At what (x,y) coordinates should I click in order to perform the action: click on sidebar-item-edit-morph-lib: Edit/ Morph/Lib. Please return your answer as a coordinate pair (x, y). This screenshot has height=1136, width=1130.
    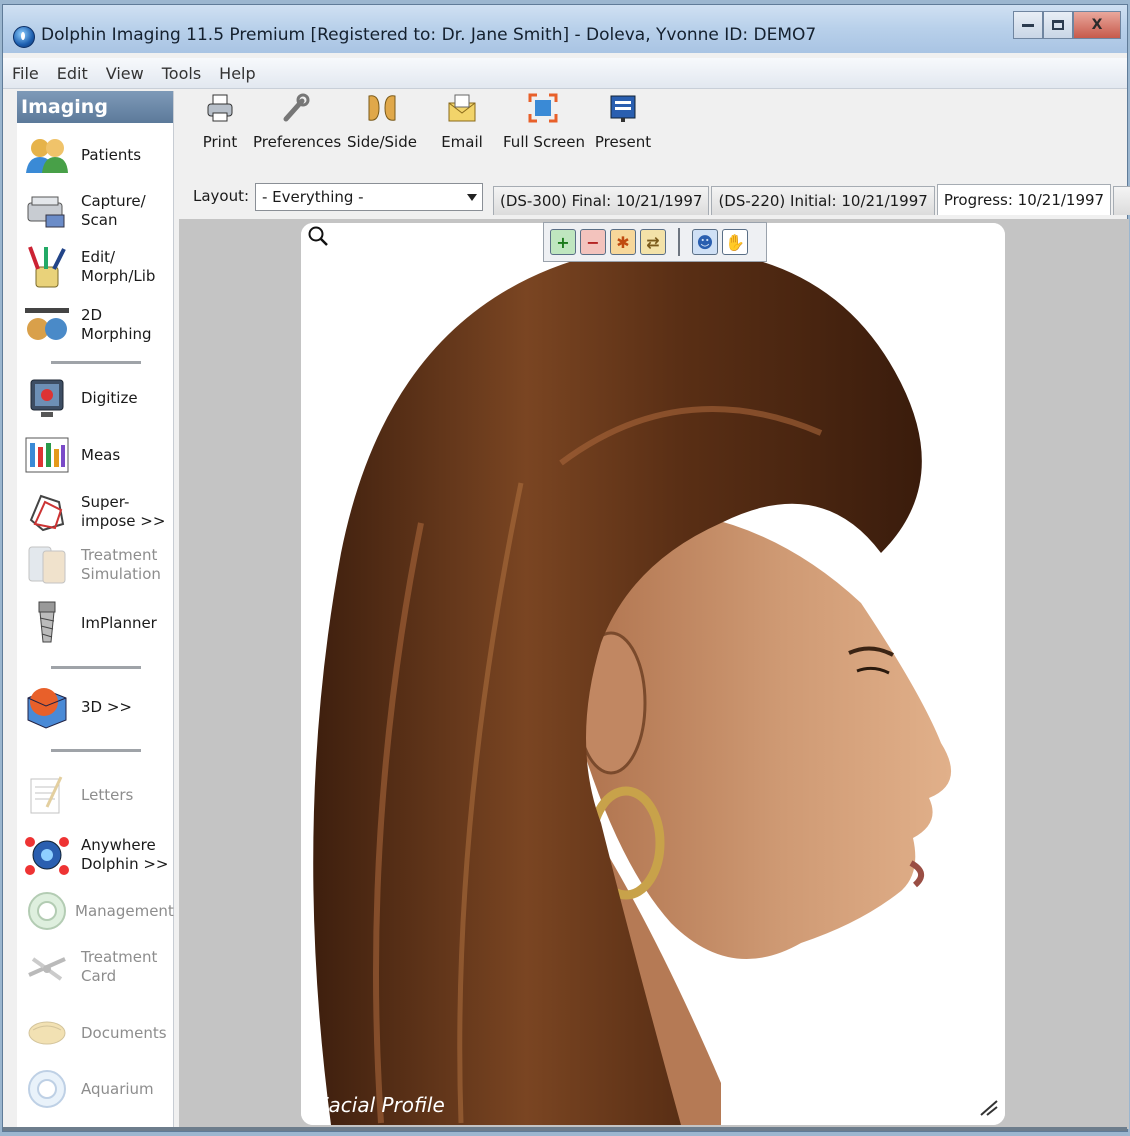
    Looking at the image, I should click on (98, 267).